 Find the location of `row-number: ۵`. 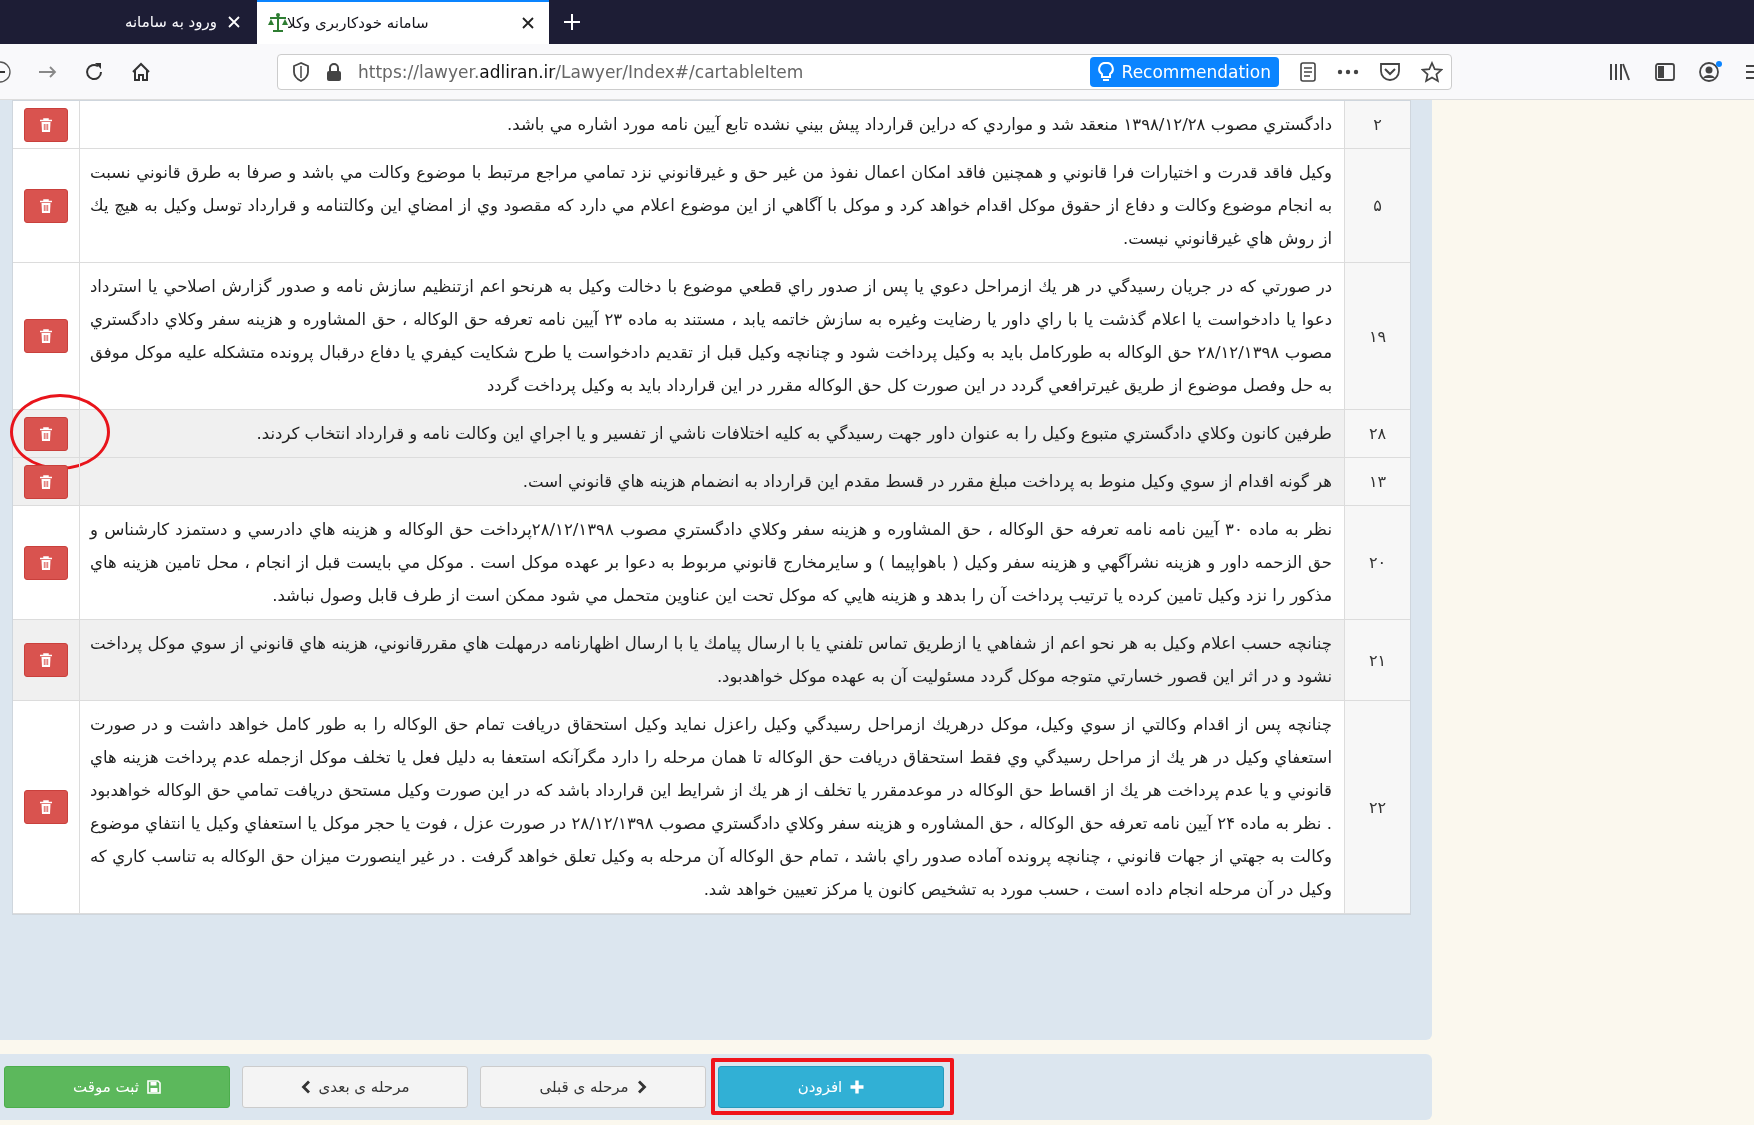

row-number: ۵ is located at coordinates (1377, 205).